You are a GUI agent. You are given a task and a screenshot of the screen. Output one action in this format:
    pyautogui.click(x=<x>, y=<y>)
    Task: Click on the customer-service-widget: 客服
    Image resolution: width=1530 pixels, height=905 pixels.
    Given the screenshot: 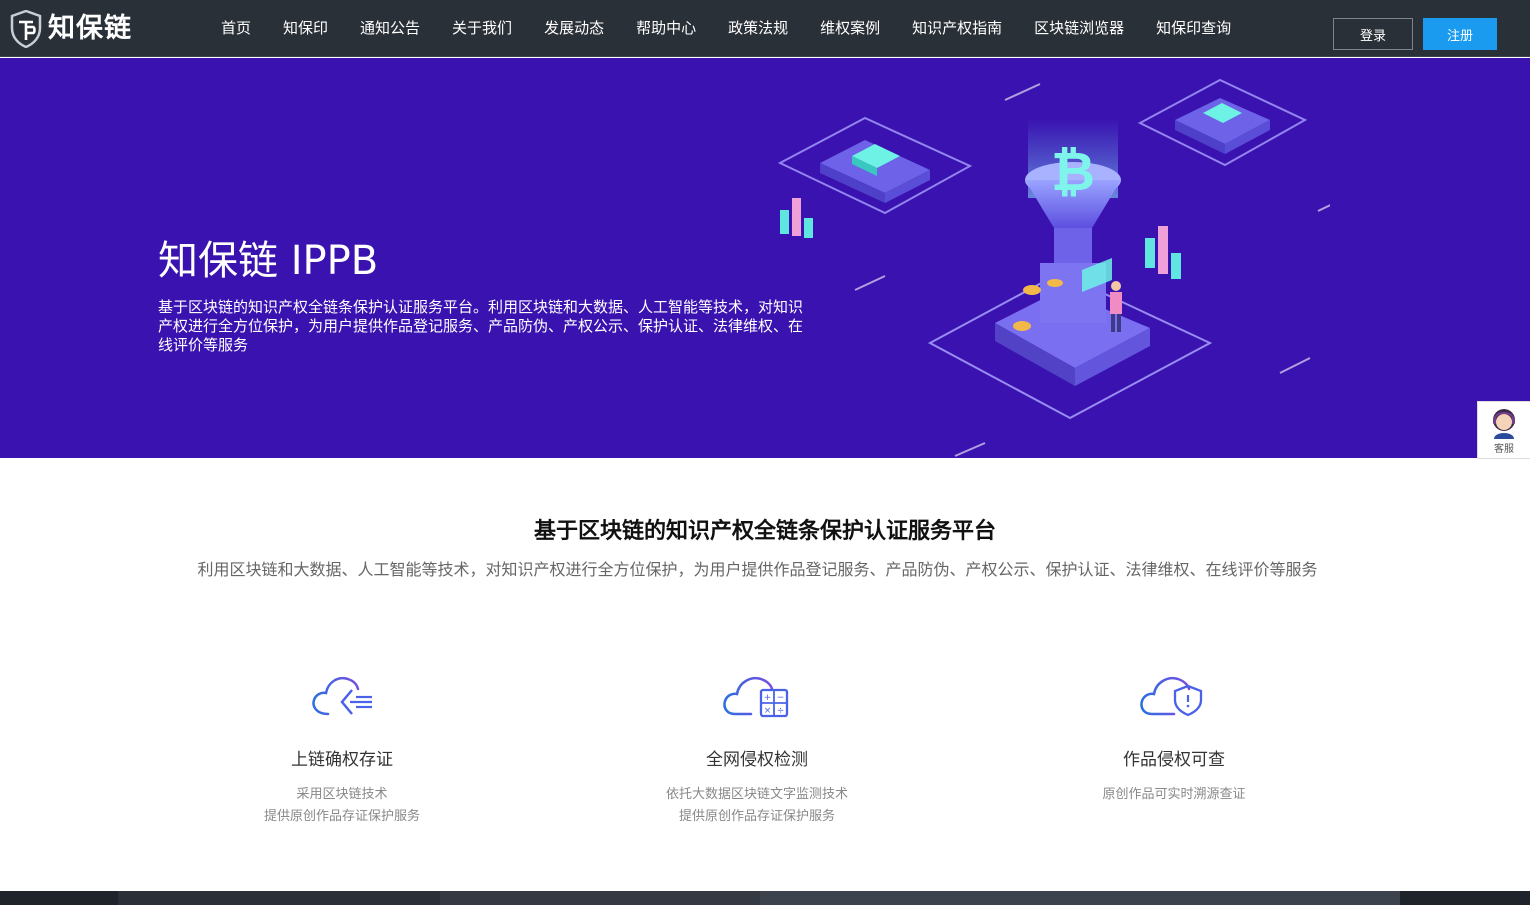 What is the action you would take?
    pyautogui.click(x=1503, y=430)
    